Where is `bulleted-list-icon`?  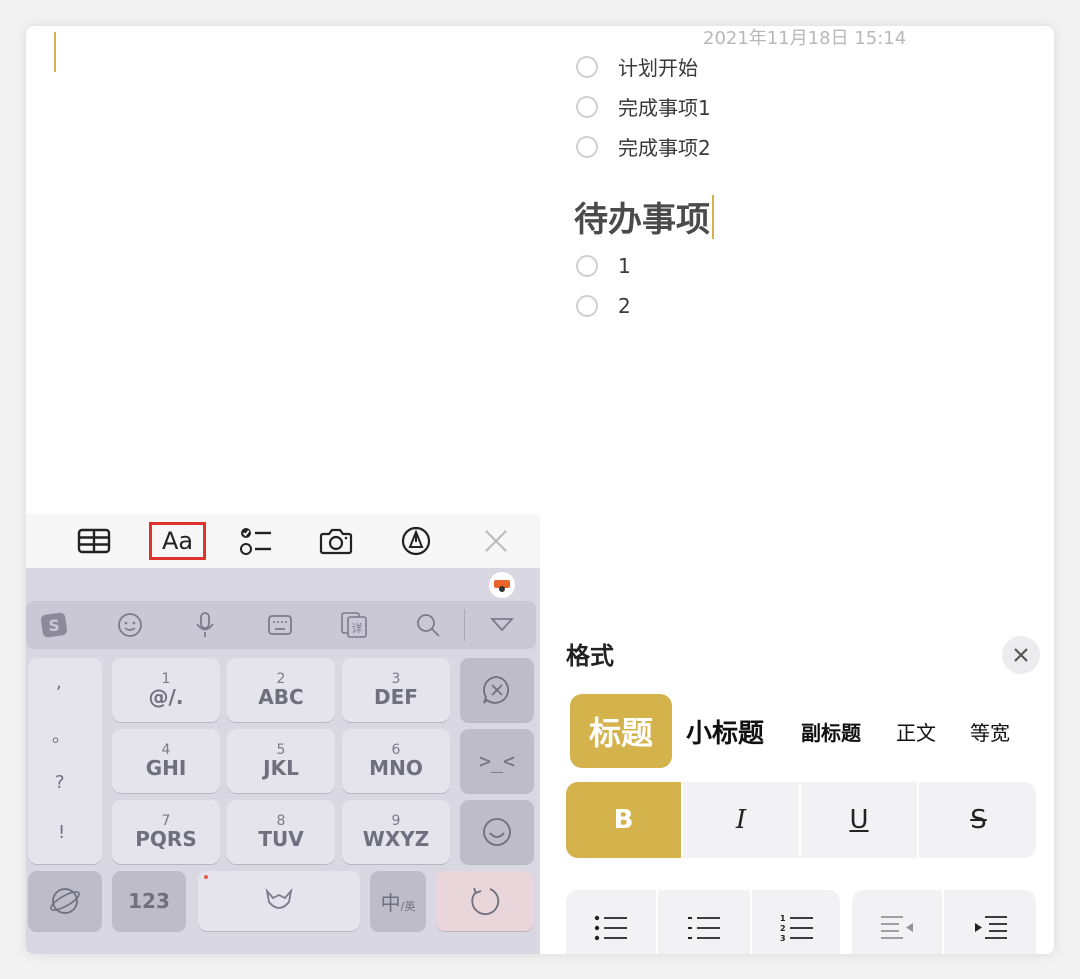
bulleted-list-icon is located at coordinates (610, 928).